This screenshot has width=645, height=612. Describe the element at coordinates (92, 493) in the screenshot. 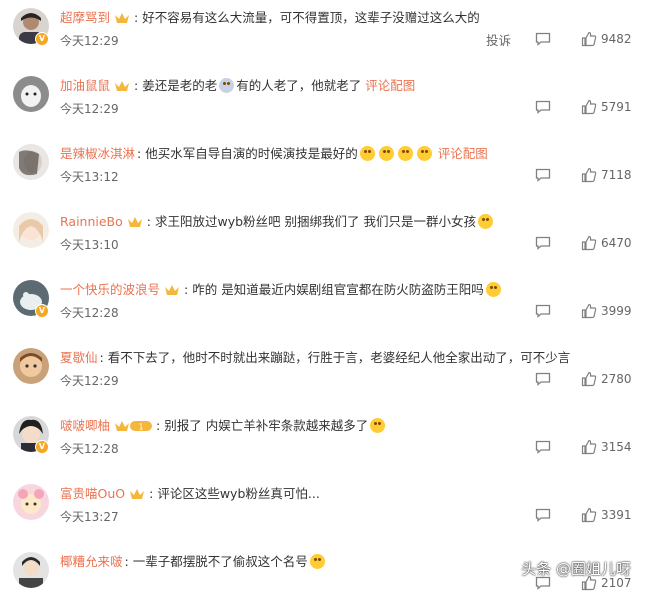

I see `username: 富贵喵OuO` at that location.